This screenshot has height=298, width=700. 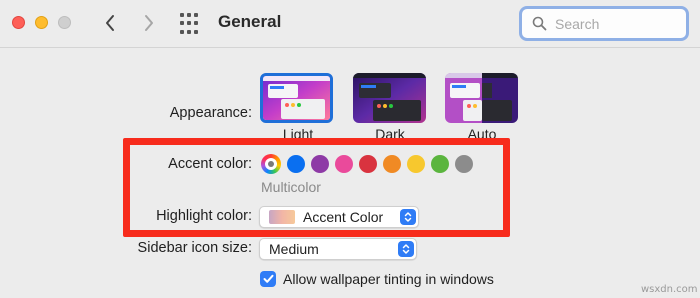 What do you see at coordinates (41, 22) in the screenshot?
I see `minimize-window-button` at bounding box center [41, 22].